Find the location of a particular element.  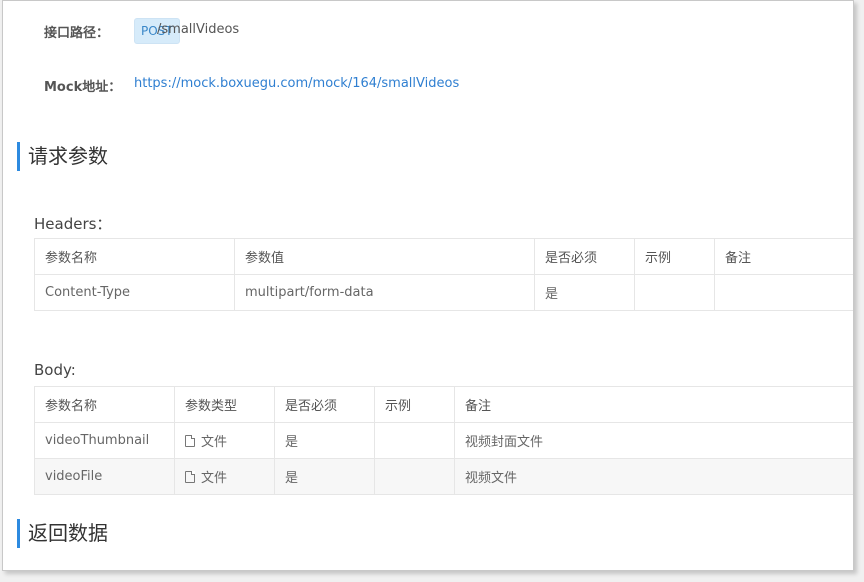

headers-title: Headers： is located at coordinates (73, 224).